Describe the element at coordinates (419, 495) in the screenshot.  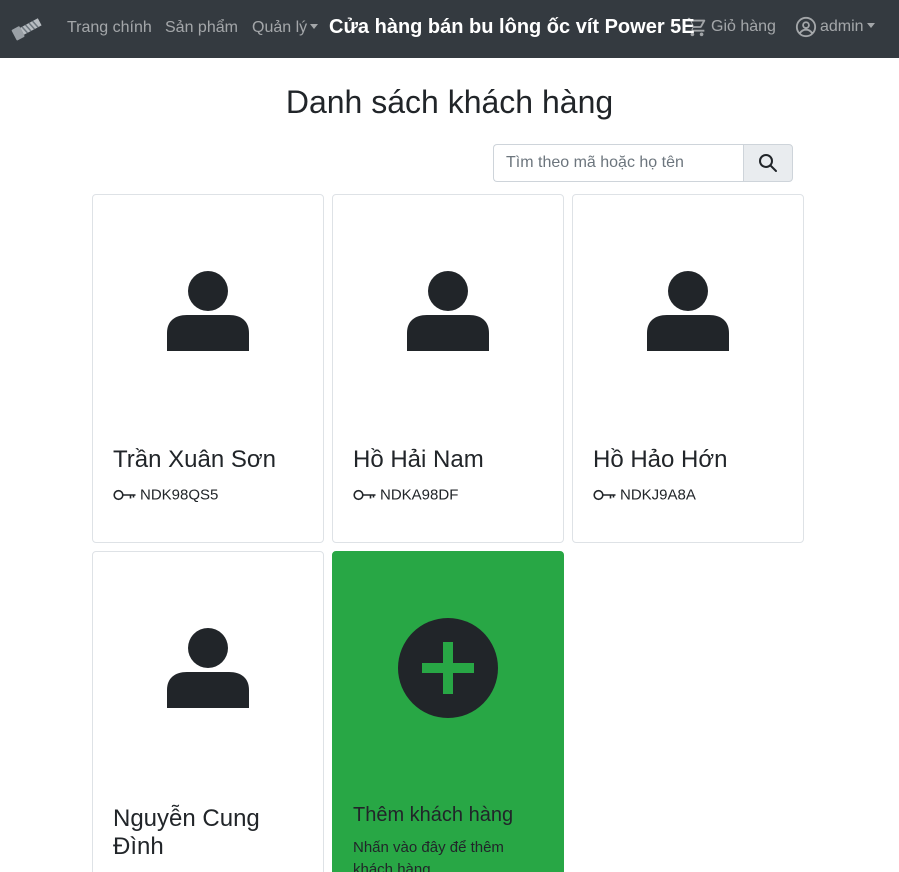
I see `customer-code-label: NDKA98DF` at that location.